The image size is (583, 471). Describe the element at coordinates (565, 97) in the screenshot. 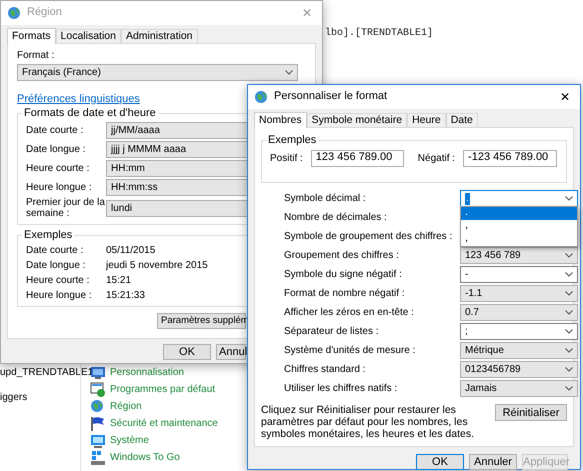

I see `close-button: ✕` at that location.